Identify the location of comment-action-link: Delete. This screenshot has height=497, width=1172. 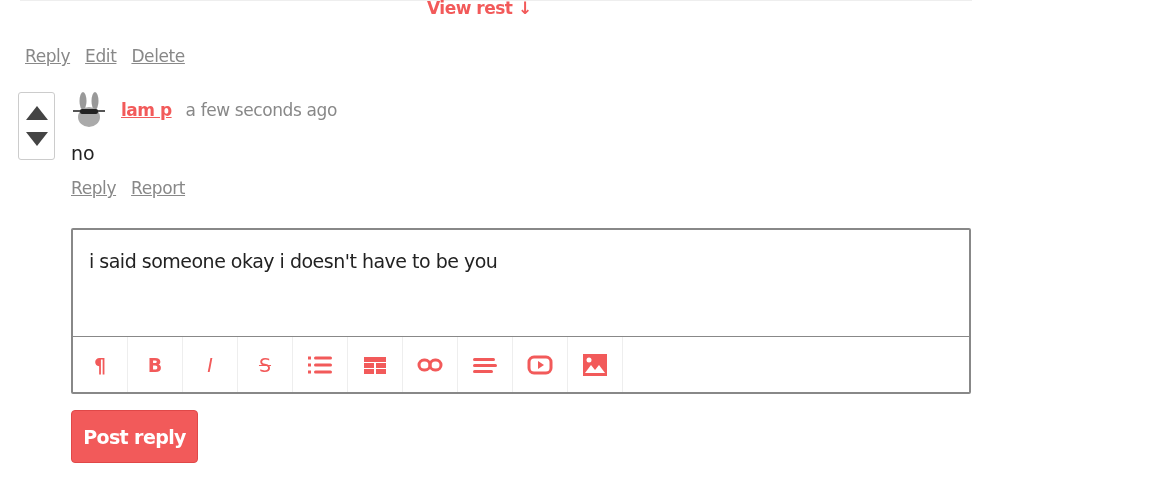
(158, 56).